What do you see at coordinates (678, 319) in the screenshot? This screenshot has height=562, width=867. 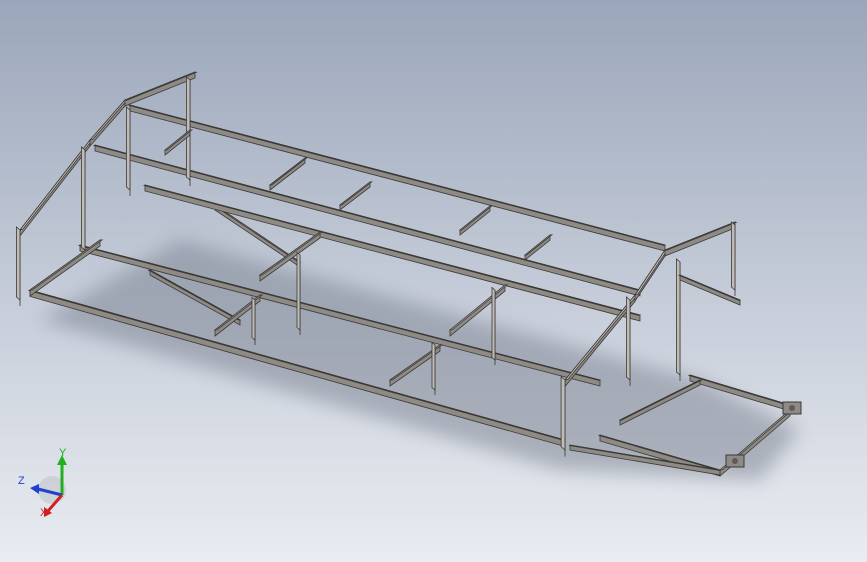 I see `right-rear-post` at bounding box center [678, 319].